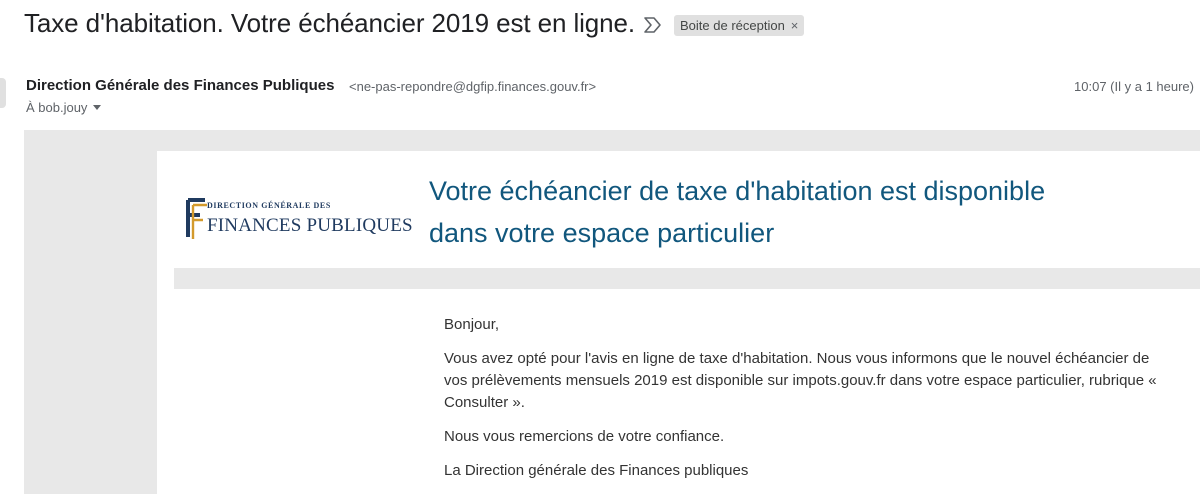 The image size is (1200, 494). Describe the element at coordinates (472, 324) in the screenshot. I see `greeting: Bonjour,` at that location.